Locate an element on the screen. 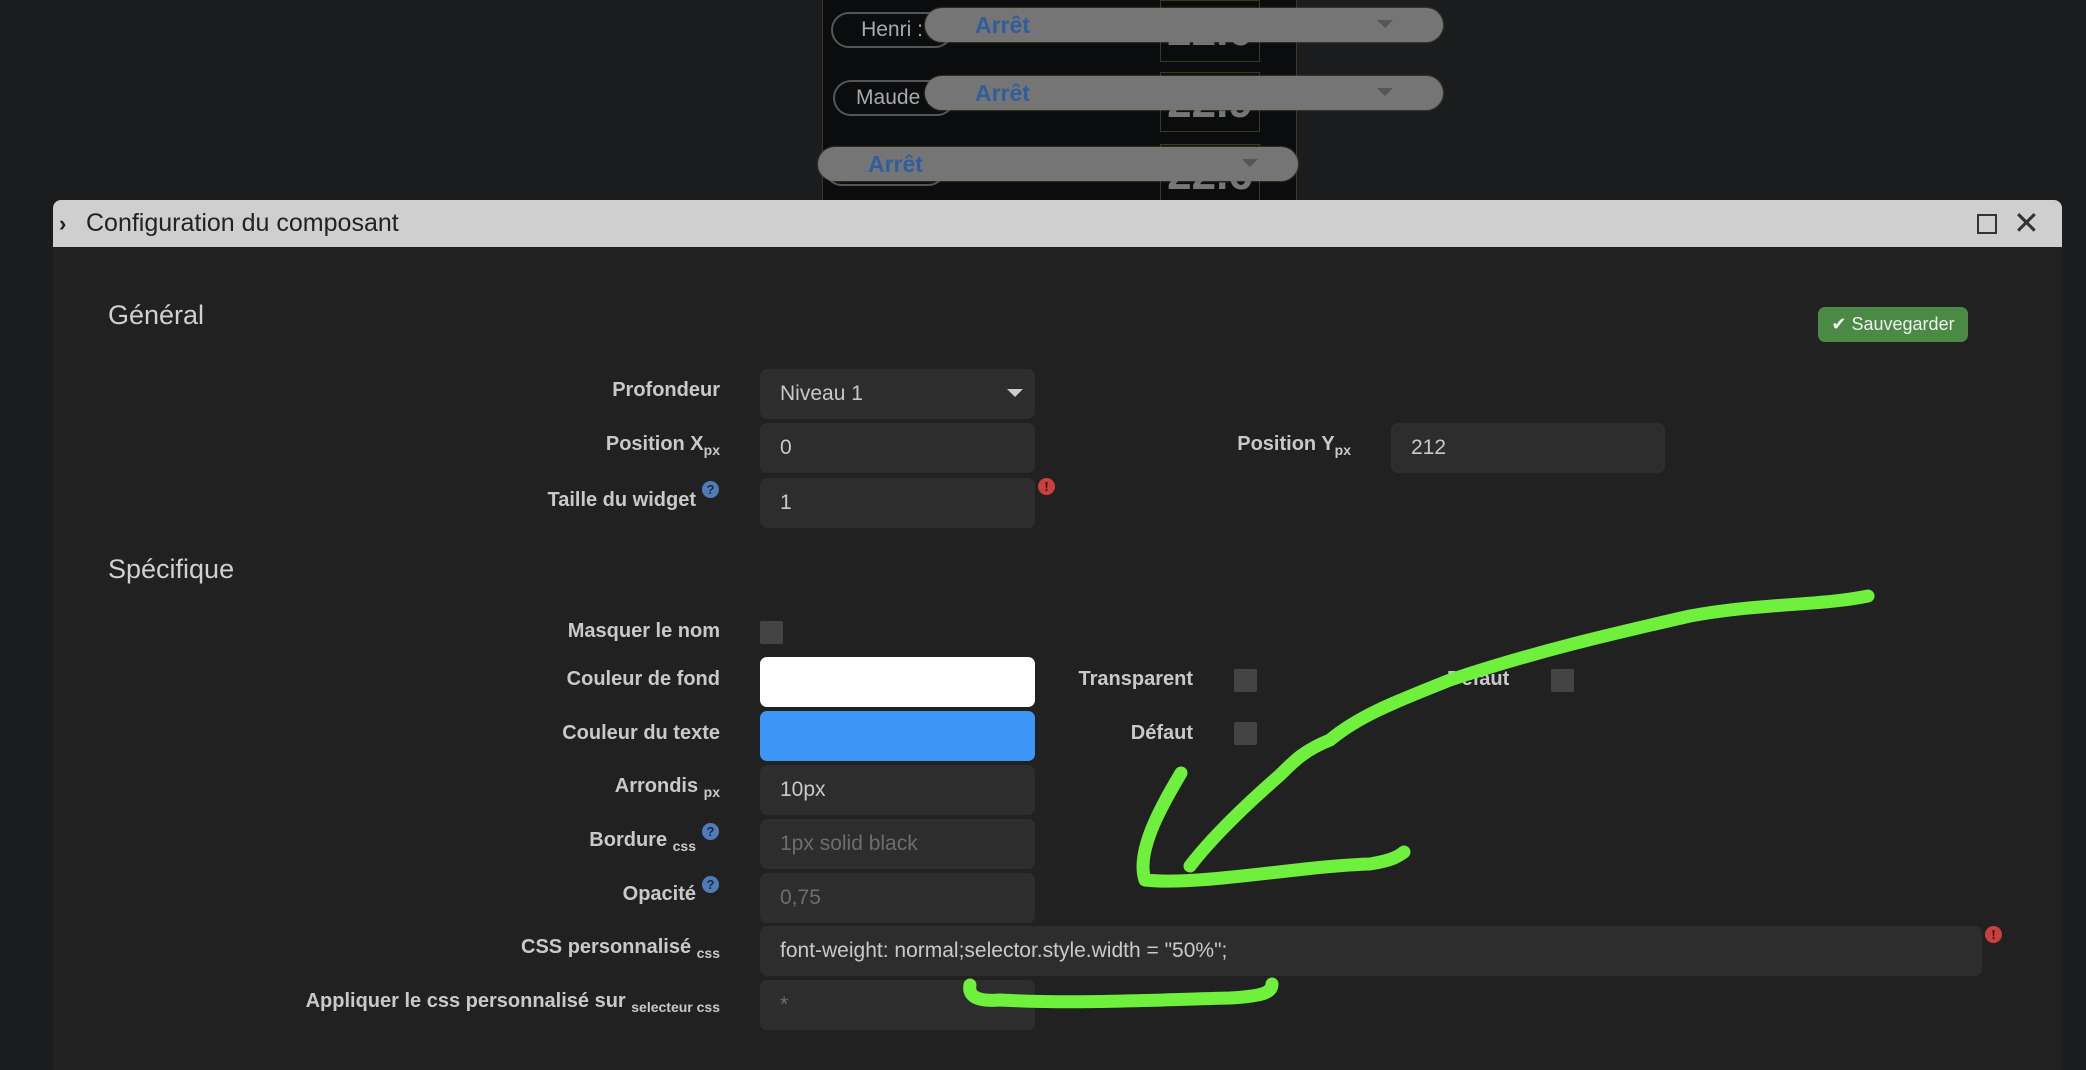 The height and width of the screenshot is (1070, 2086). annotation-arrow-stroke is located at coordinates (1529, 731).